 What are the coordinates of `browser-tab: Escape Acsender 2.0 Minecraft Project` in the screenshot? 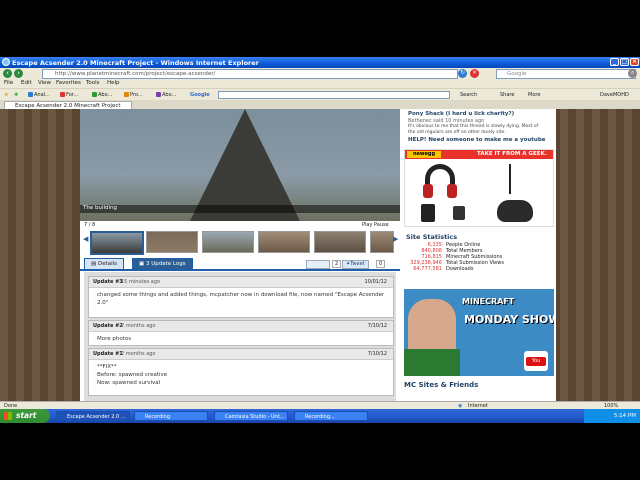 It's located at (68, 105).